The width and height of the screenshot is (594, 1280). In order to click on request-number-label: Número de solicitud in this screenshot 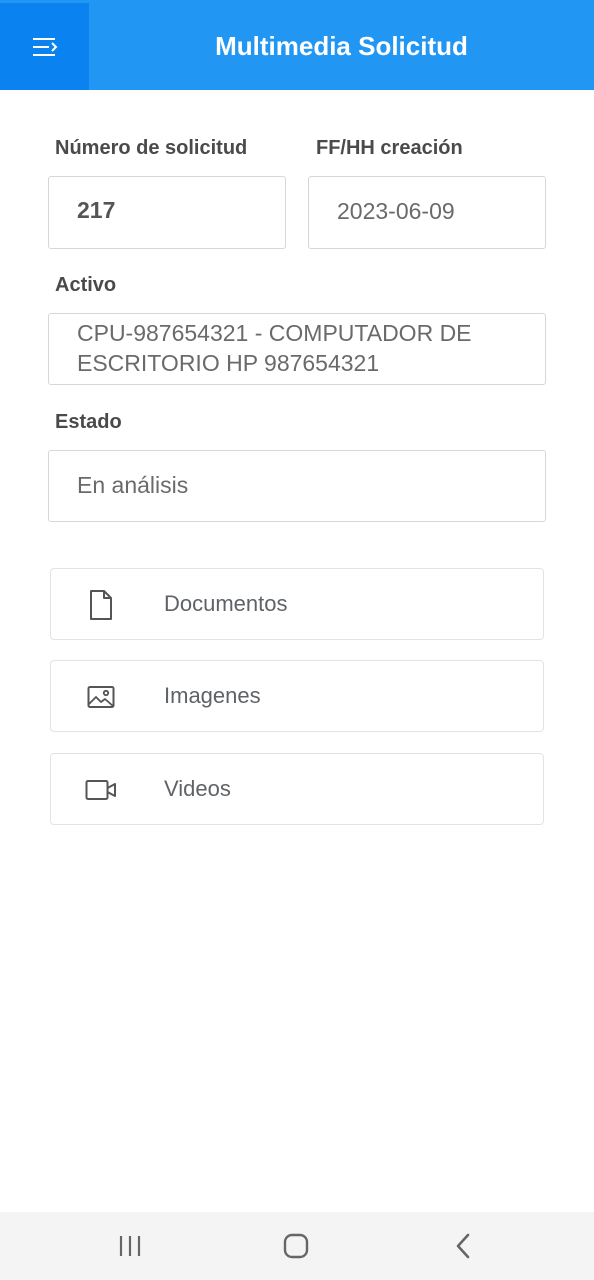, I will do `click(151, 148)`.